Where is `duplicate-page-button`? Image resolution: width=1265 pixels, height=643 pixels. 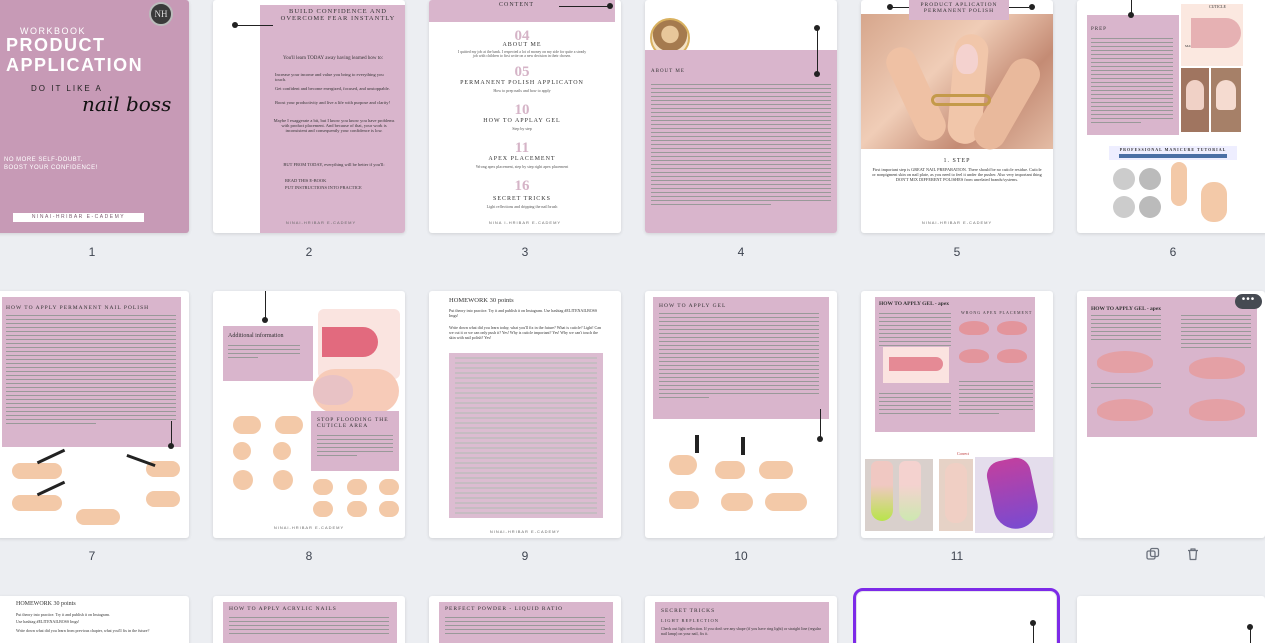
duplicate-page-button is located at coordinates (1153, 556).